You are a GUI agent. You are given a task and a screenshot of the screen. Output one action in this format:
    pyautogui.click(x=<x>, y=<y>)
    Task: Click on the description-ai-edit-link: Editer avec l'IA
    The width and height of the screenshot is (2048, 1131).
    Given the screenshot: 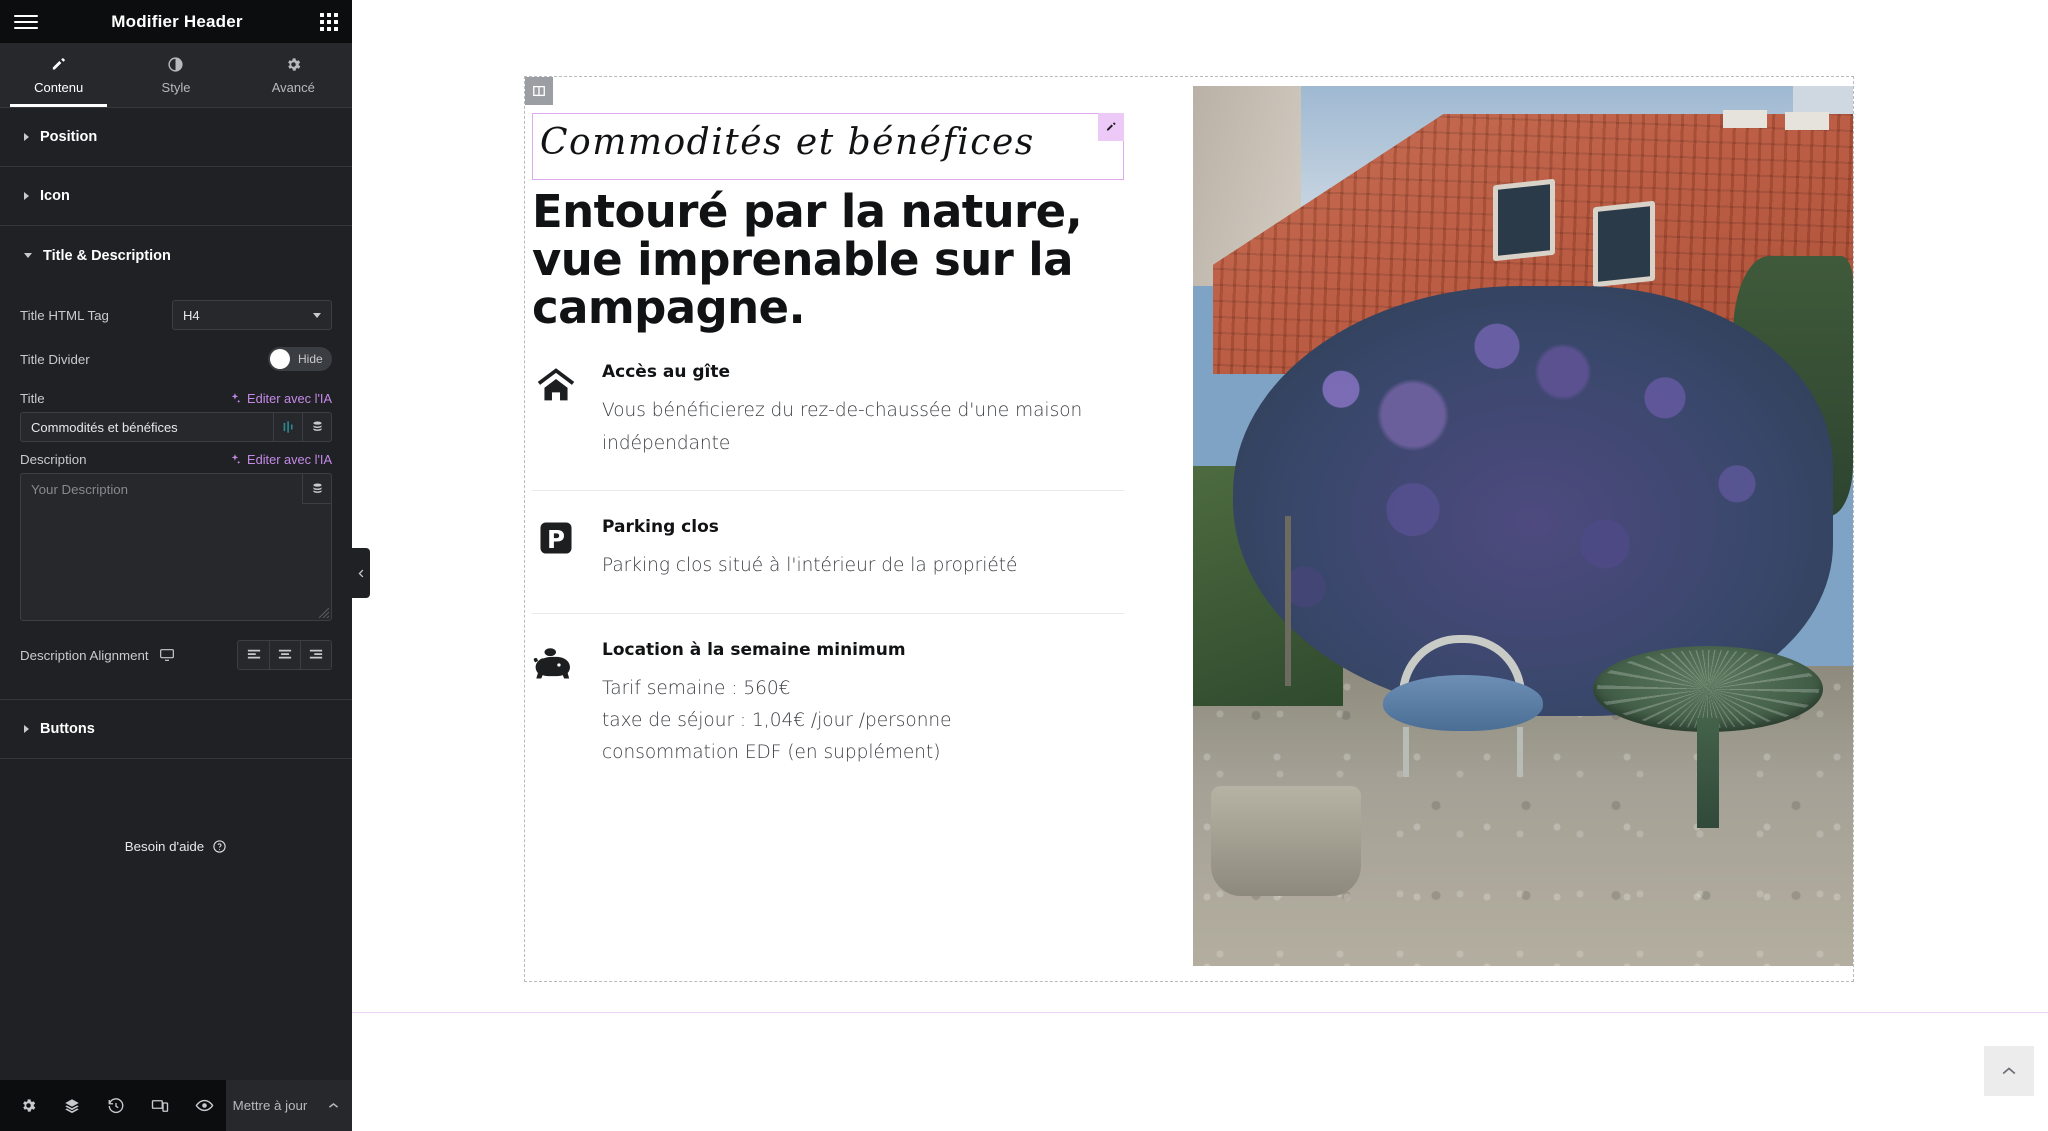 What is the action you would take?
    pyautogui.click(x=280, y=459)
    